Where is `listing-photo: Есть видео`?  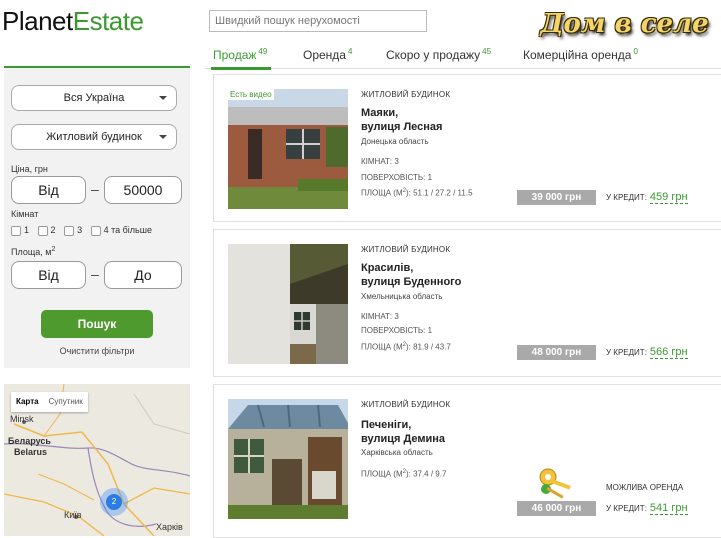 listing-photo: Есть видео is located at coordinates (288, 149).